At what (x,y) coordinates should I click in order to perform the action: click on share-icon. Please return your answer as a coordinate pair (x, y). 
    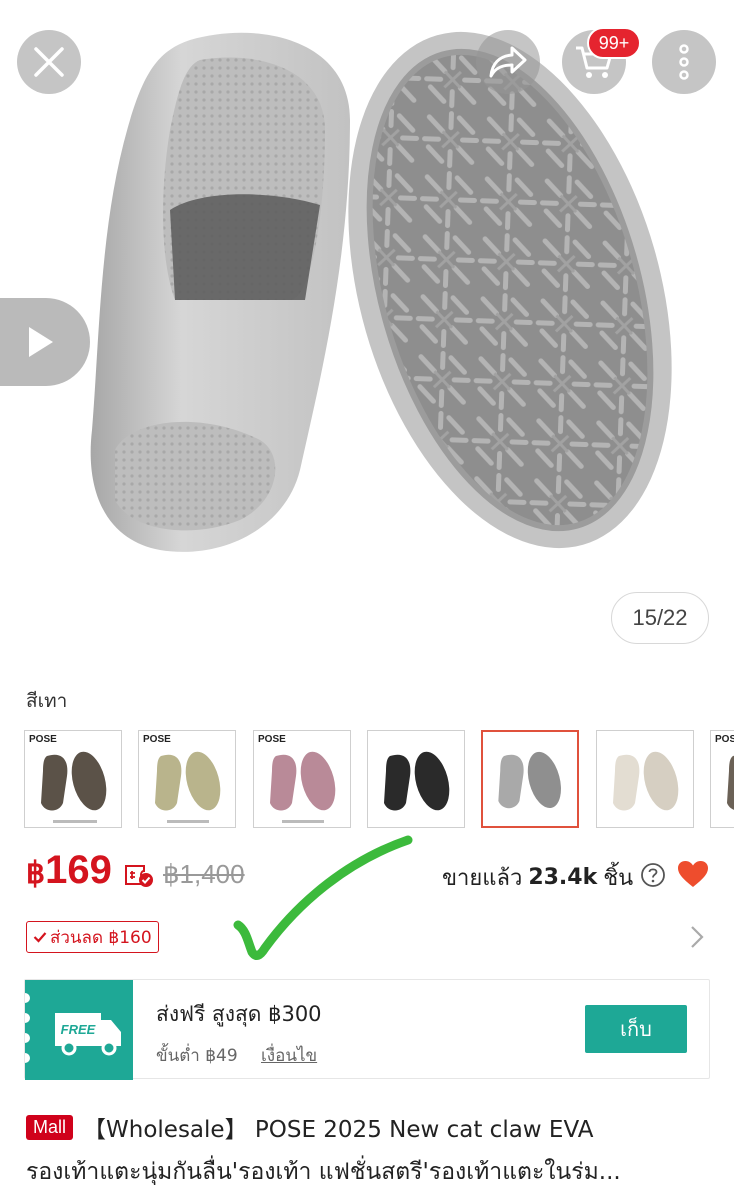
    Looking at the image, I should click on (508, 62).